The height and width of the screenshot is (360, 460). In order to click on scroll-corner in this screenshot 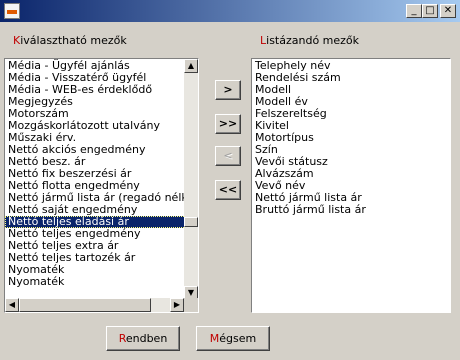, I will do `click(191, 305)`.